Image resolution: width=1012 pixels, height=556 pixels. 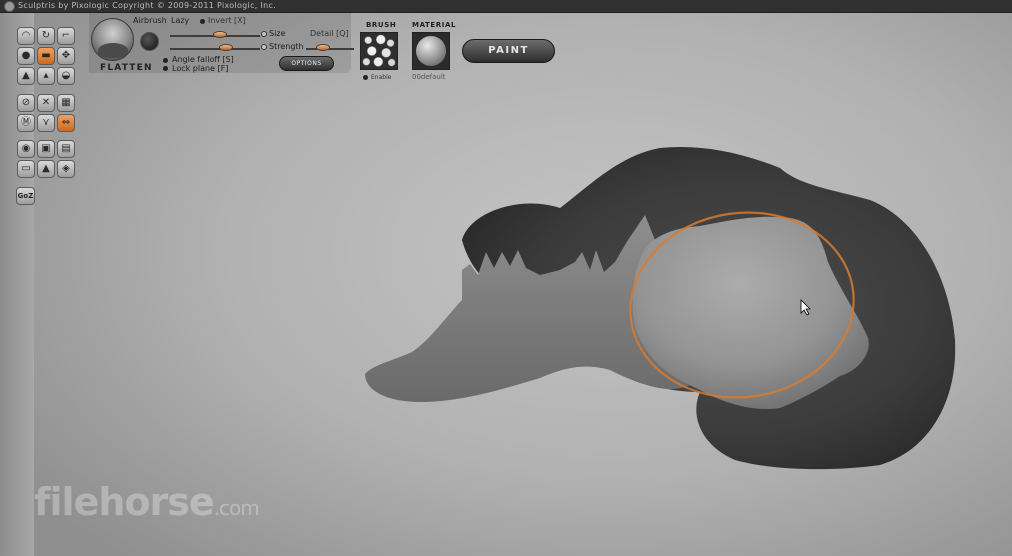 I want to click on alpha-preview-icon, so click(x=149, y=41).